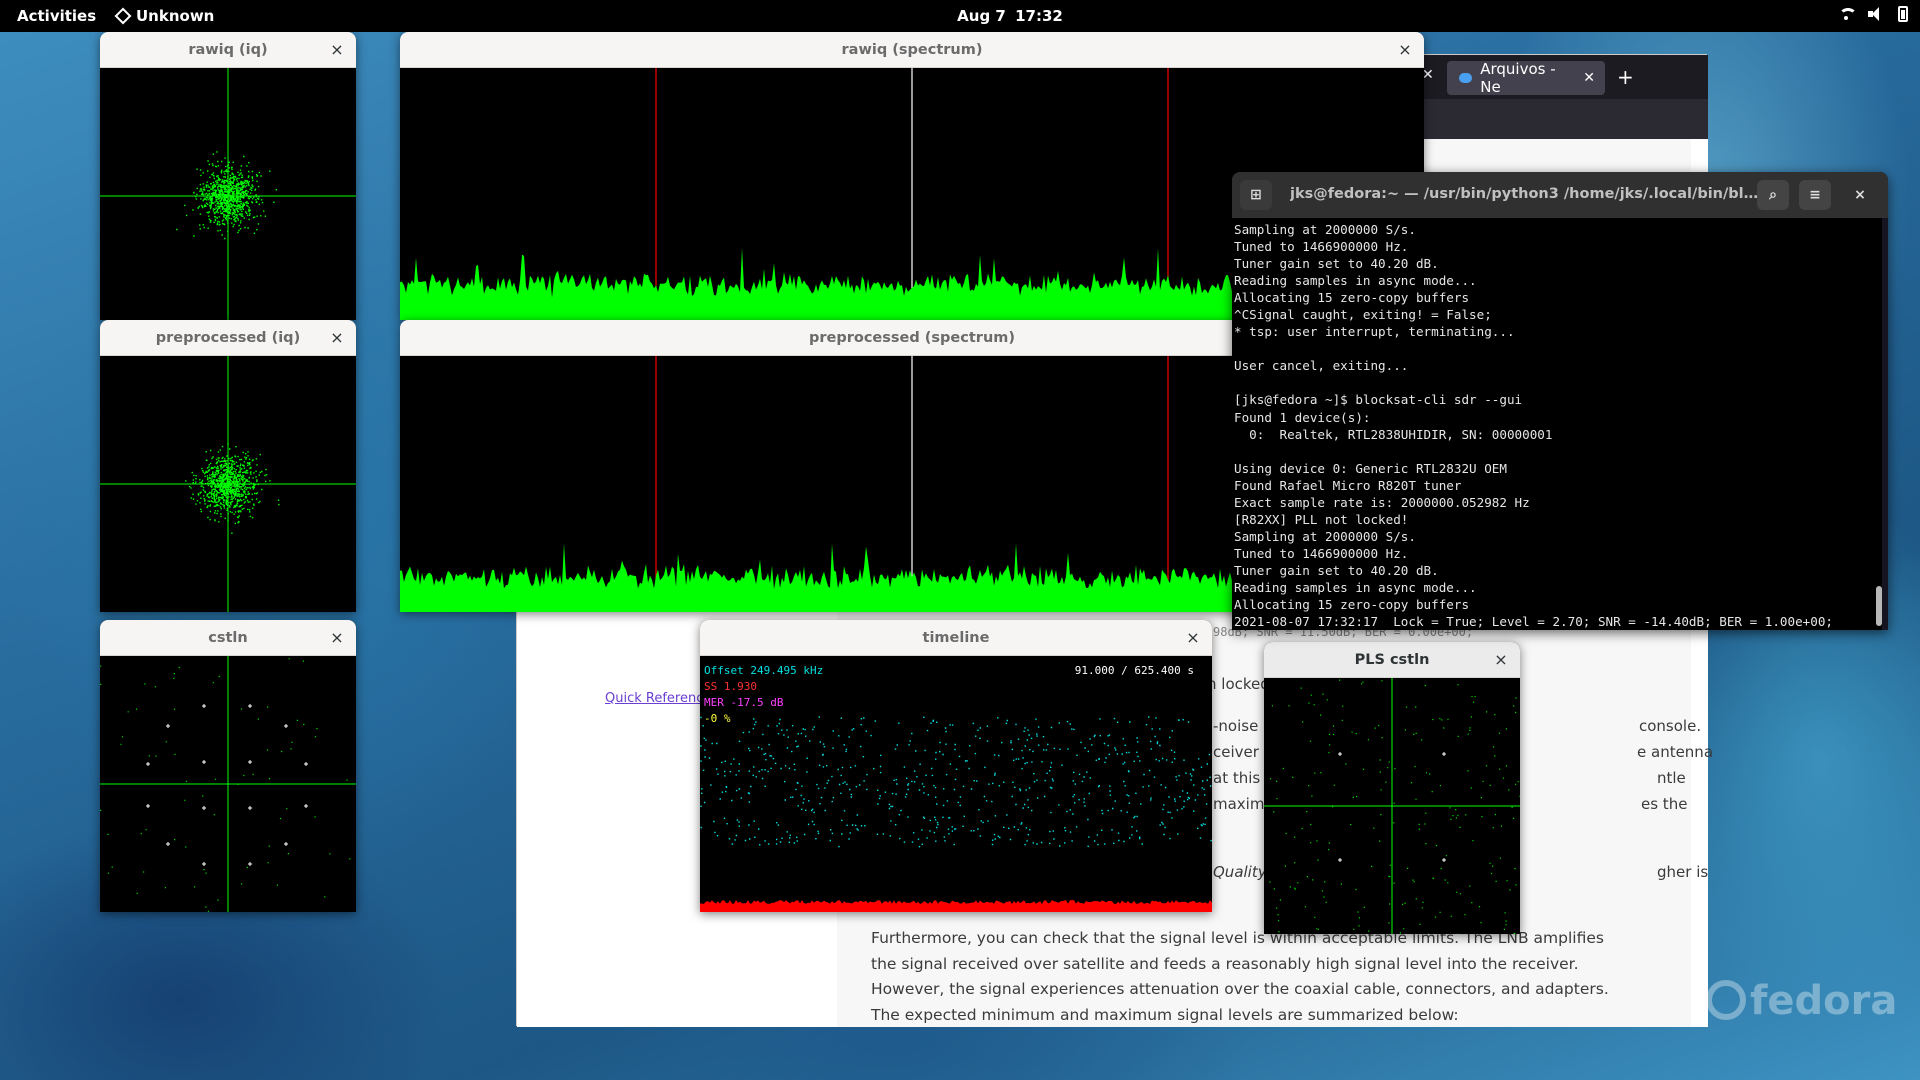  Describe the element at coordinates (1352, 605) in the screenshot. I see `terminal-line: Allocating 15 zero-copy buffers` at that location.